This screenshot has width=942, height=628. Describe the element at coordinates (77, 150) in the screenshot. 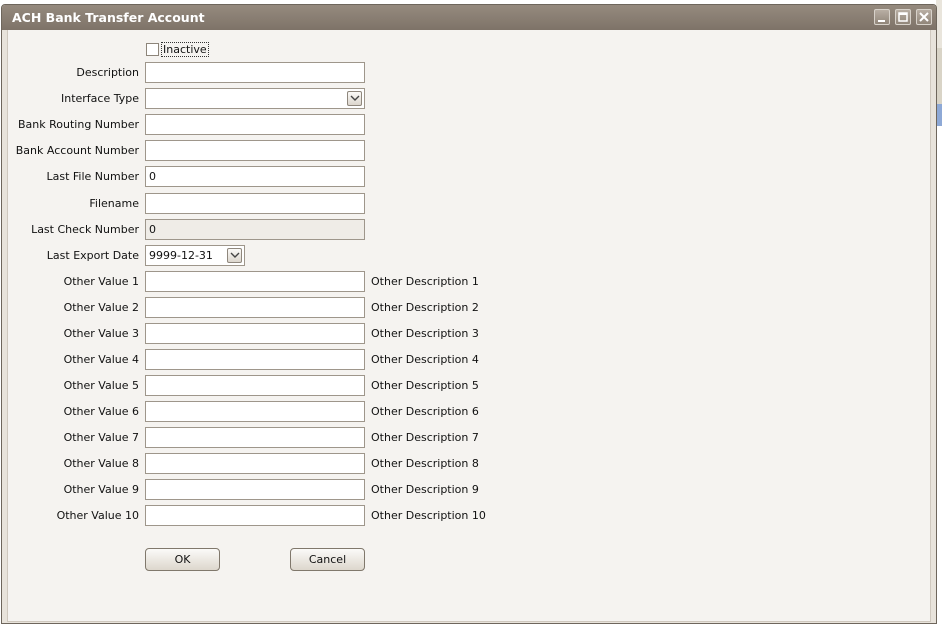

I see `bank-account-number-label: Bank Account Number` at that location.